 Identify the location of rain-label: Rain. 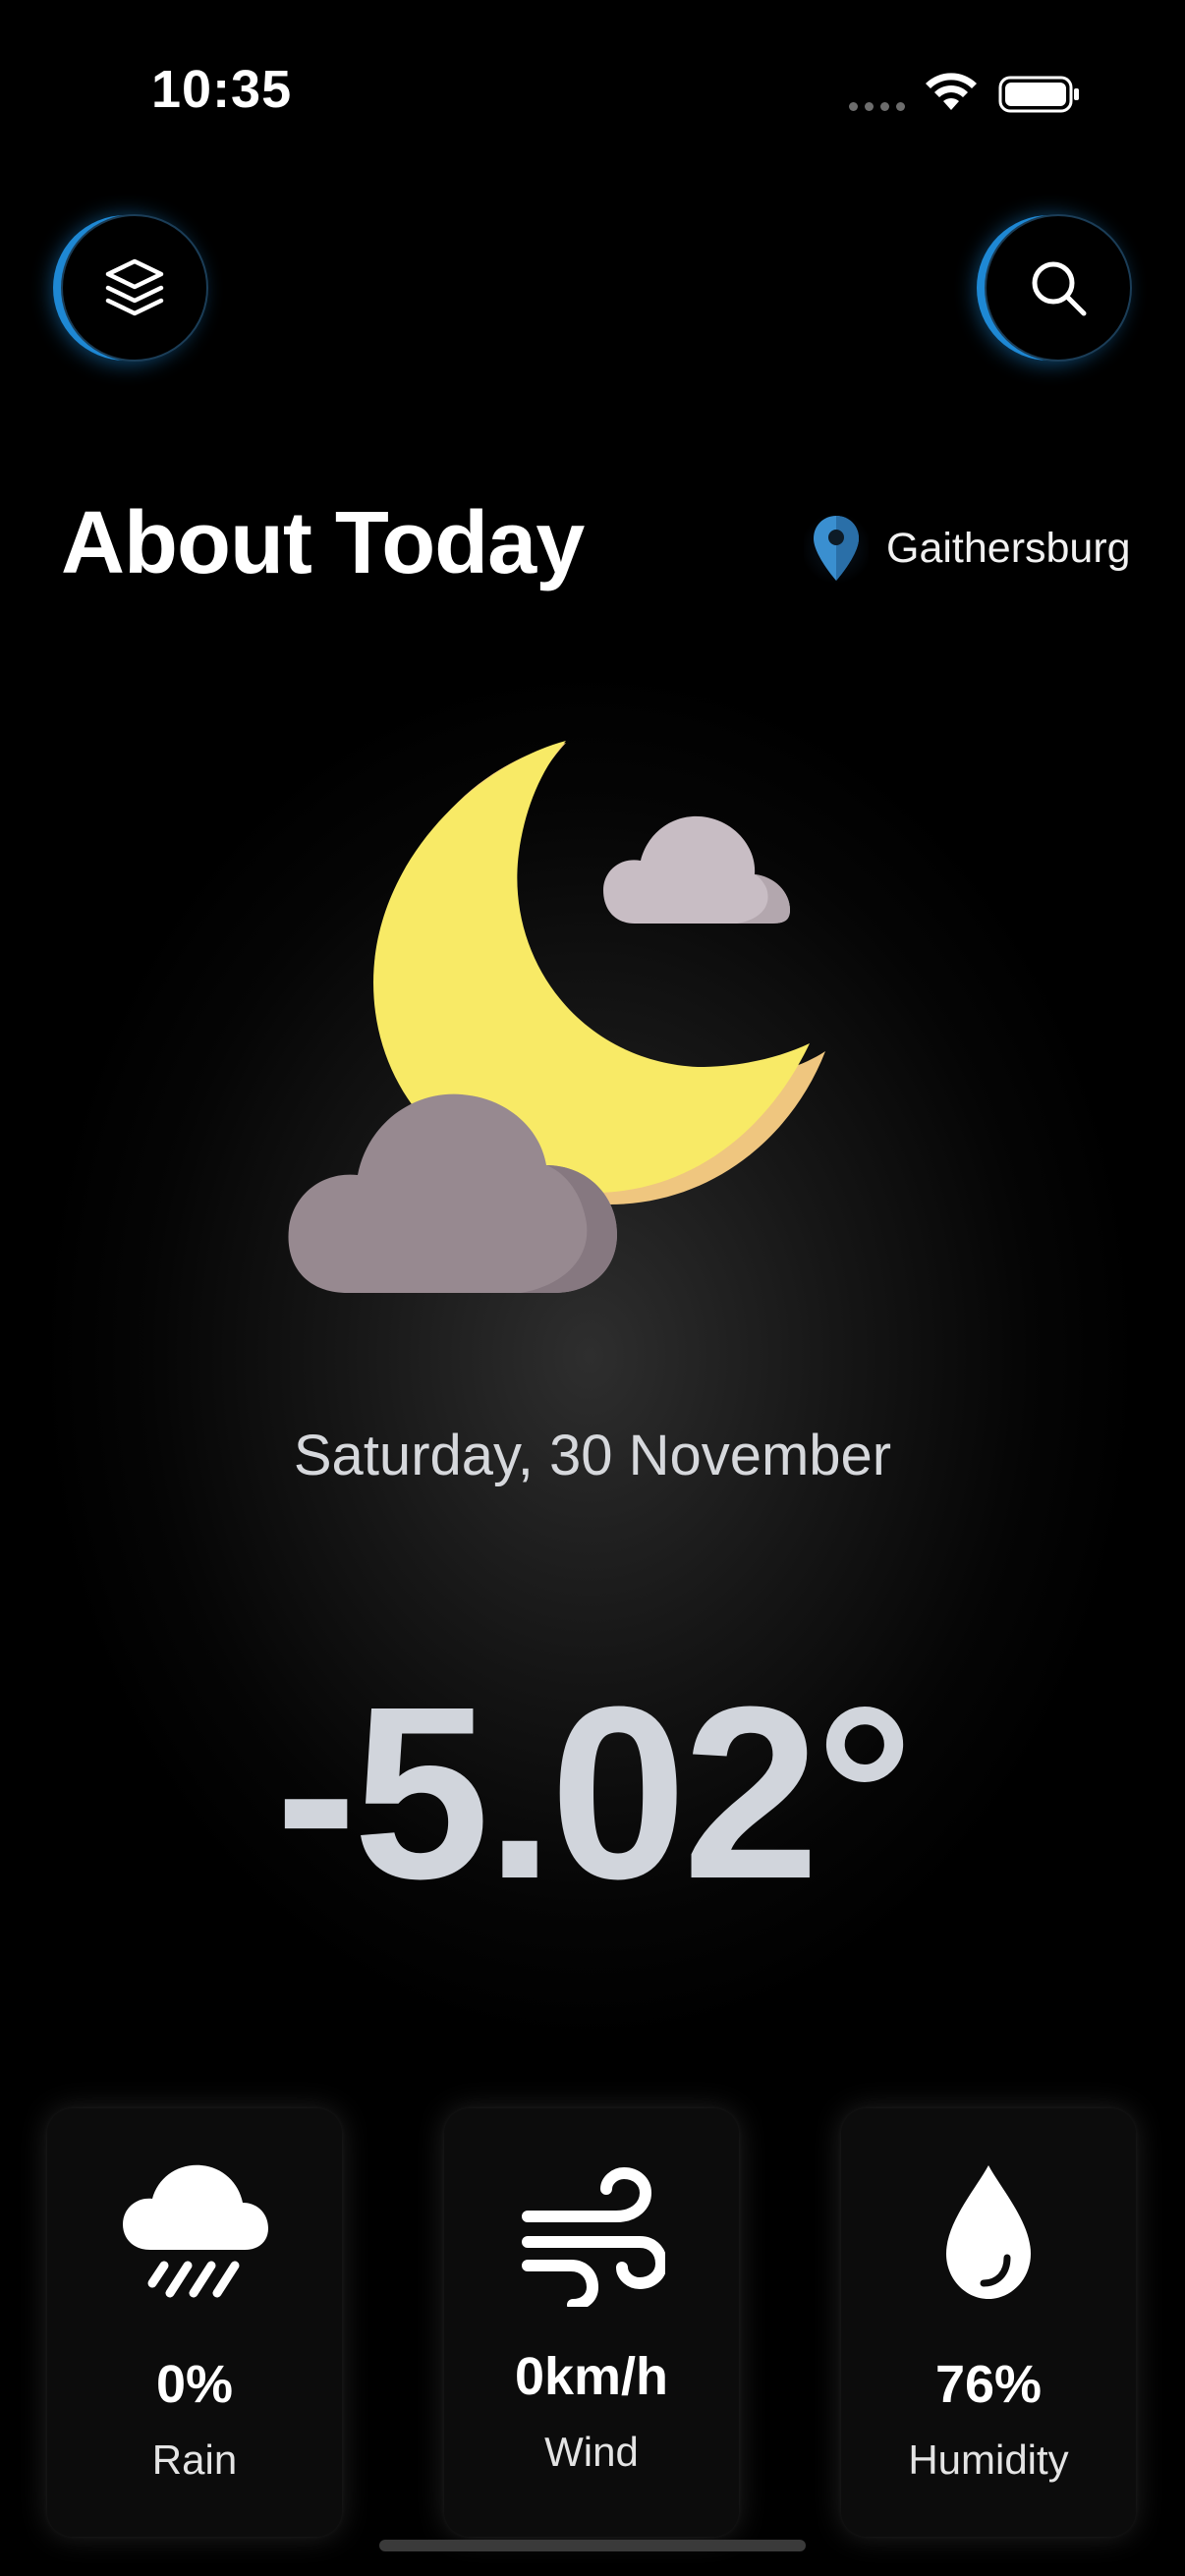
(195, 2459).